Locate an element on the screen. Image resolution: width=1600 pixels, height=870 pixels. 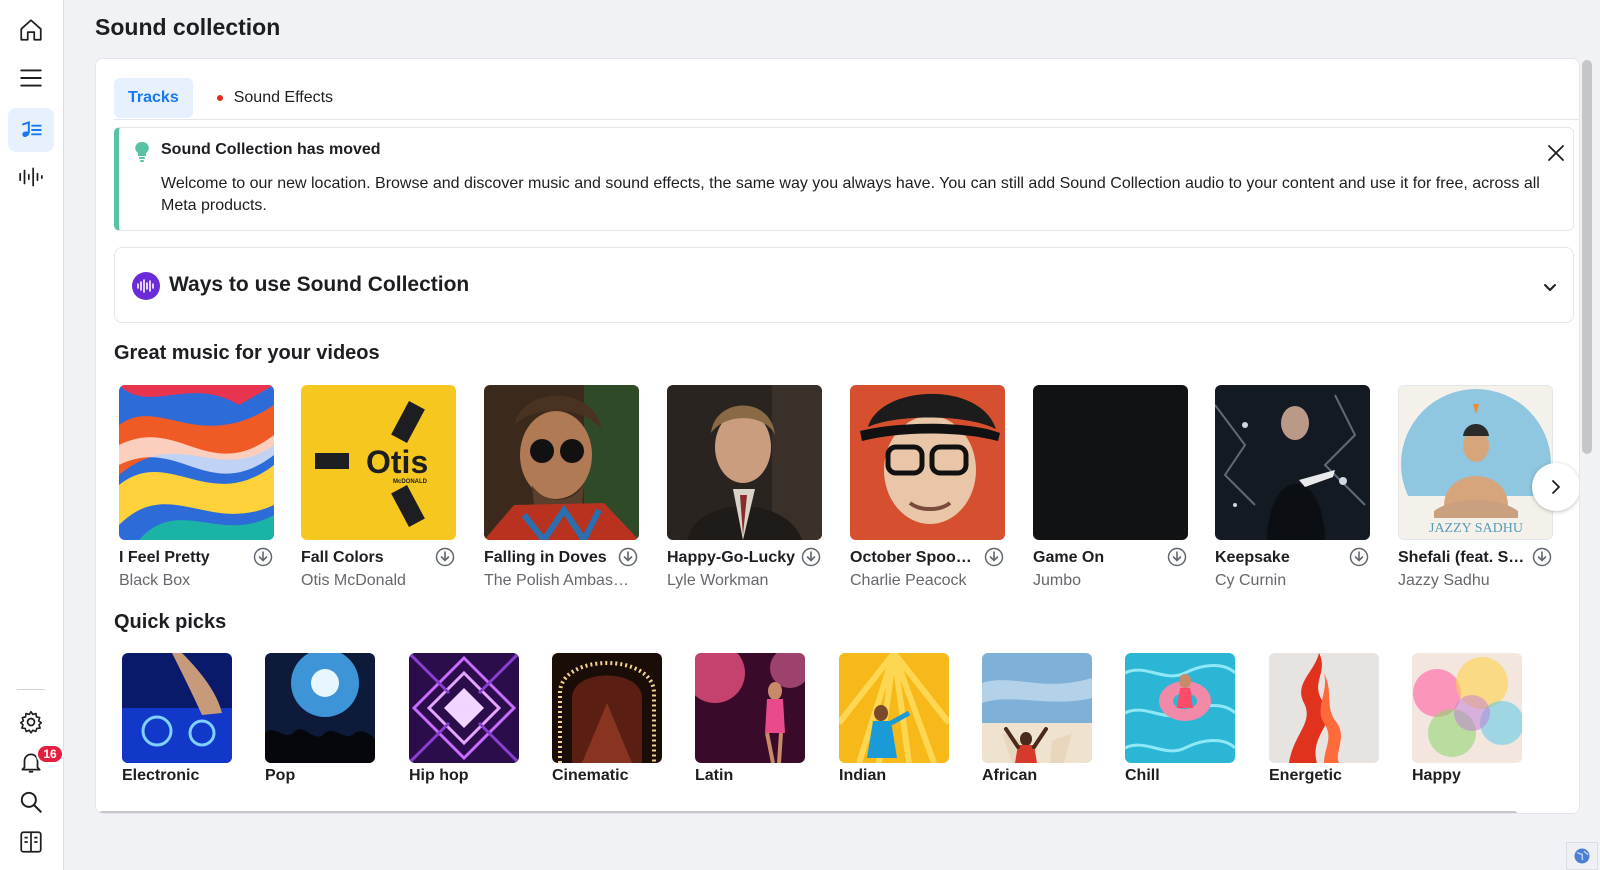
left-nav-rail: 16 is located at coordinates (32, 435).